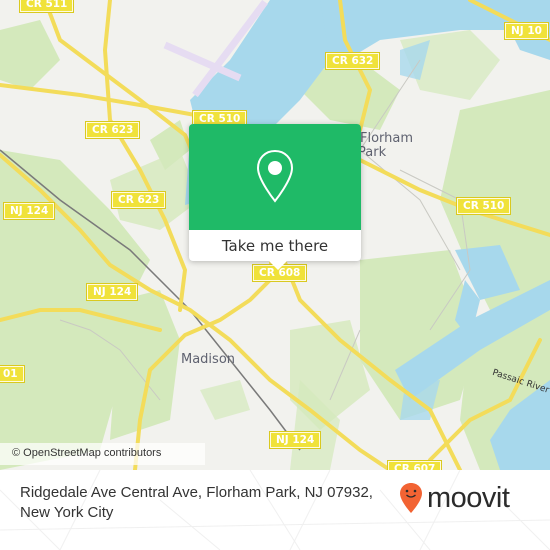  Describe the element at coordinates (12, 374) in the screenshot. I see `road-shield-cr601: 01` at that location.